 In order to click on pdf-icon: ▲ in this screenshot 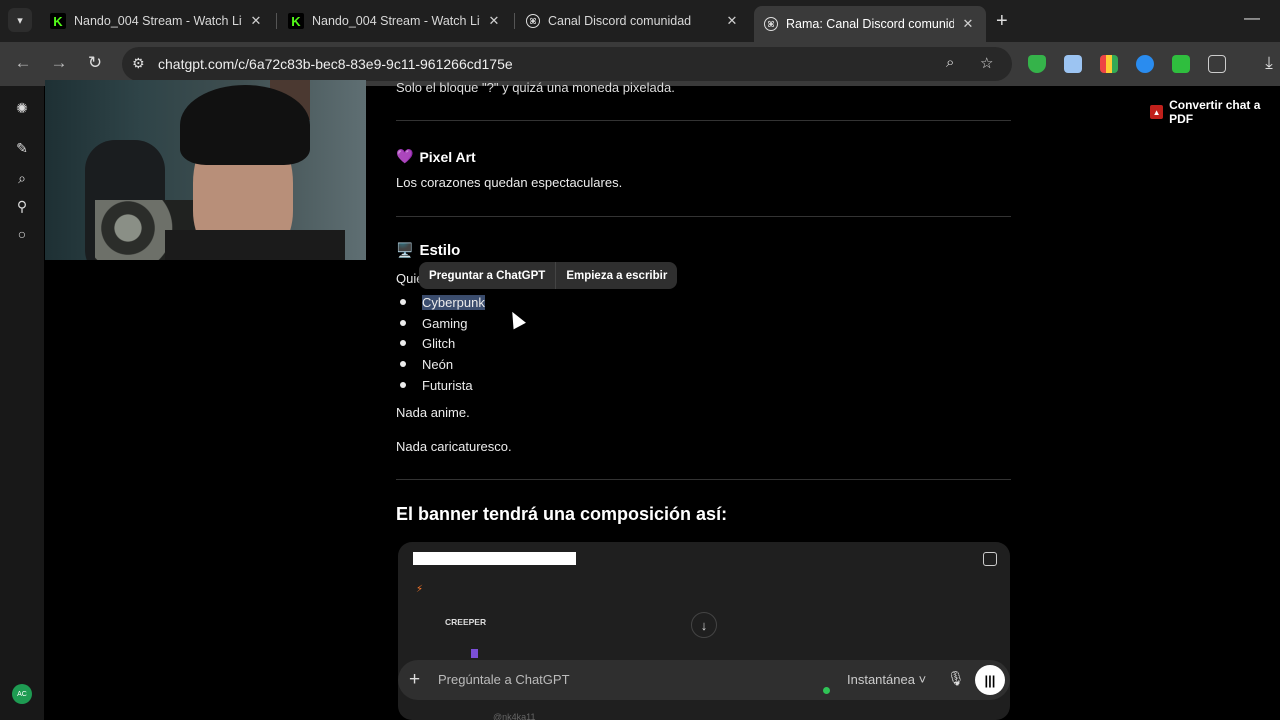, I will do `click(1157, 112)`.